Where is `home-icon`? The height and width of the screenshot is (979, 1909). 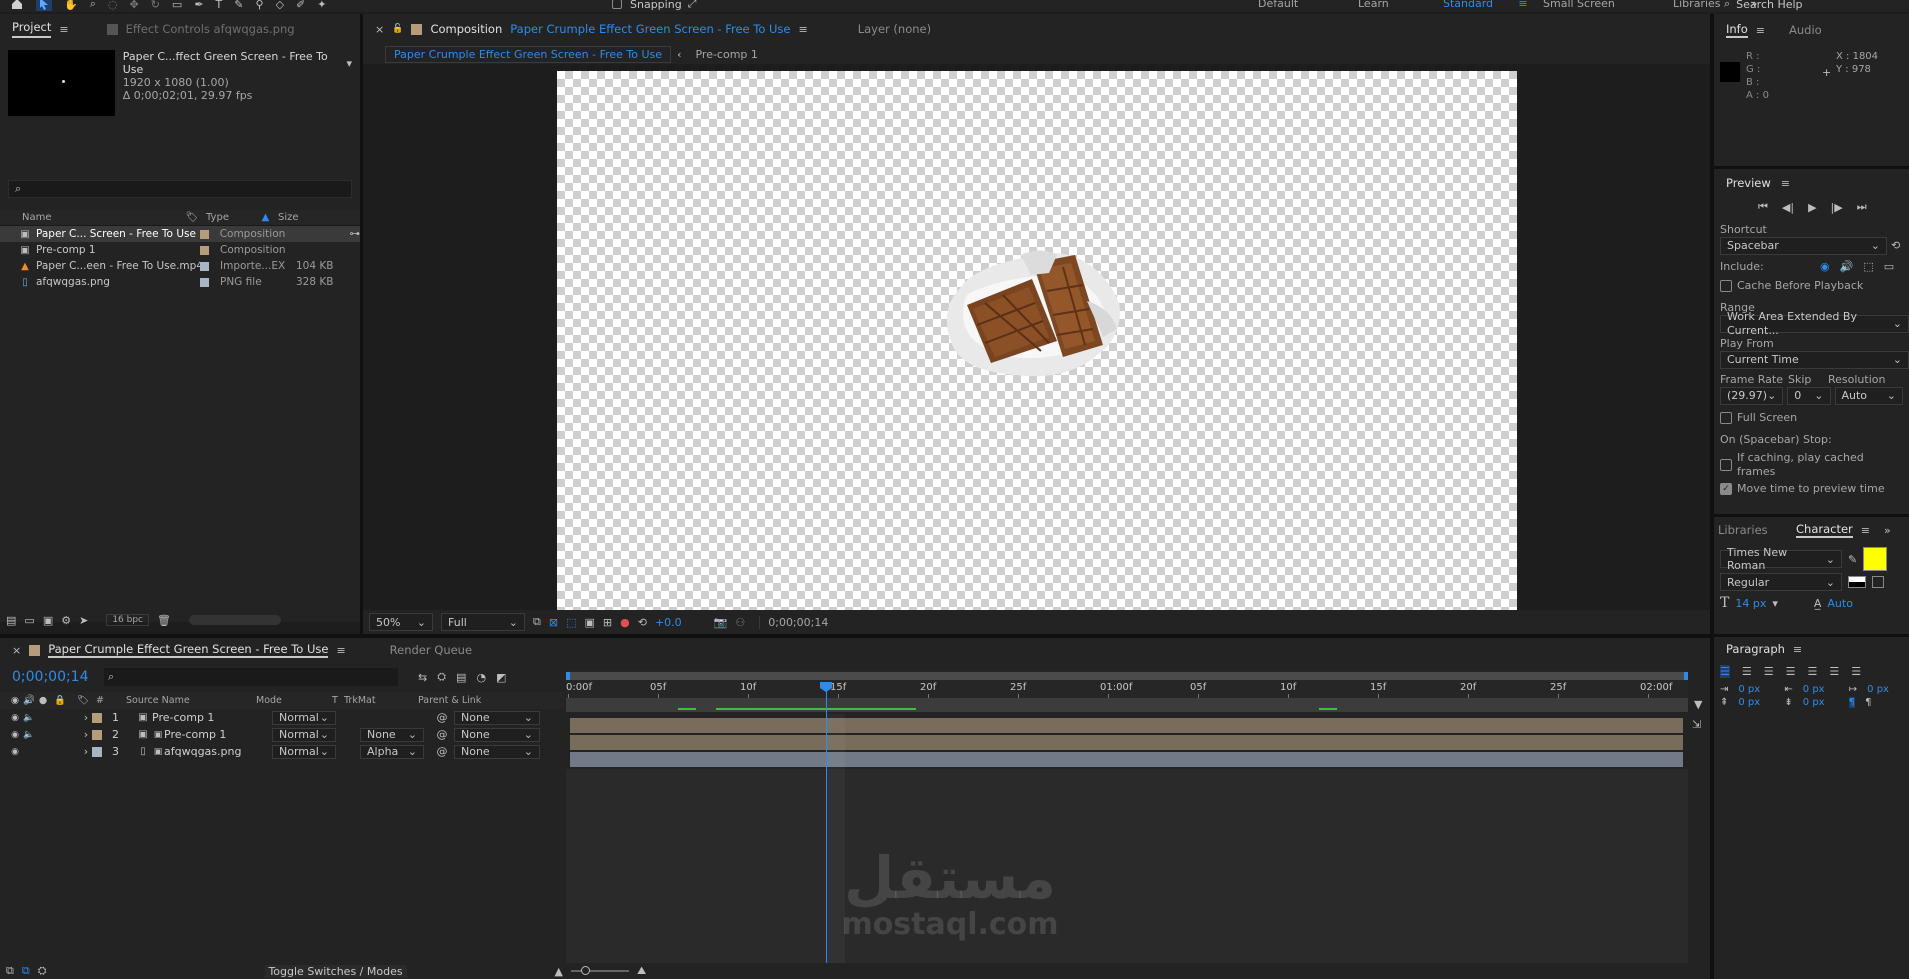
home-icon is located at coordinates (17, 5).